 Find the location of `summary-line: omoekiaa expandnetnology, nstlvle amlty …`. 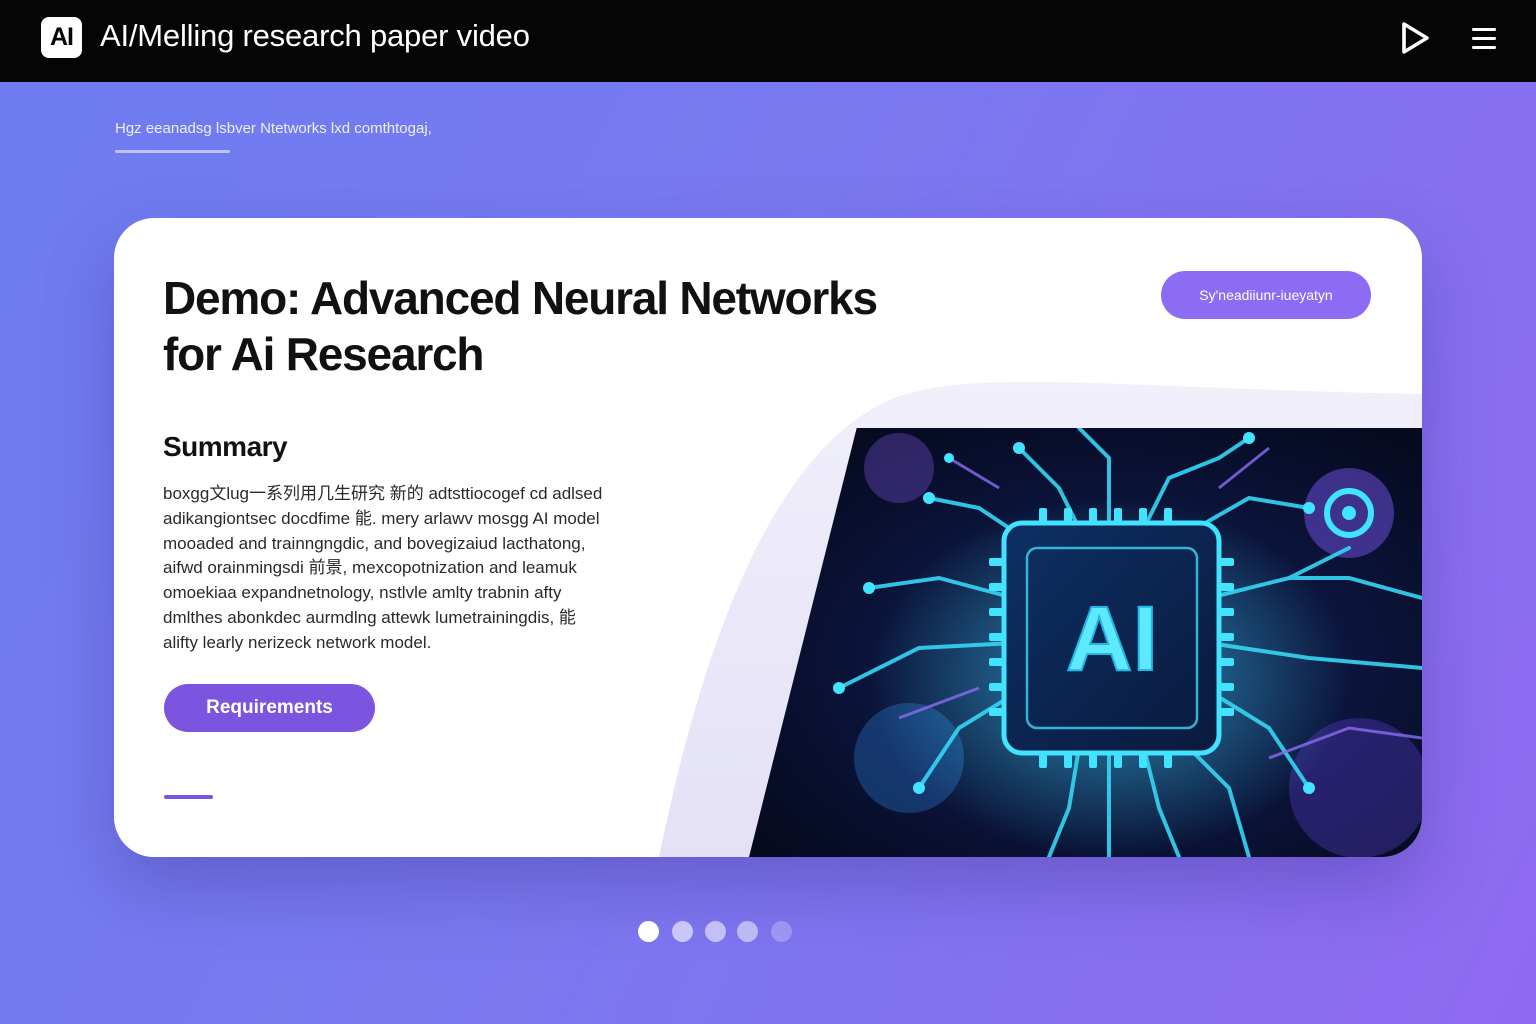

summary-line: omoekiaa expandnetnology, nstlvle amlty … is located at coordinates (362, 593).